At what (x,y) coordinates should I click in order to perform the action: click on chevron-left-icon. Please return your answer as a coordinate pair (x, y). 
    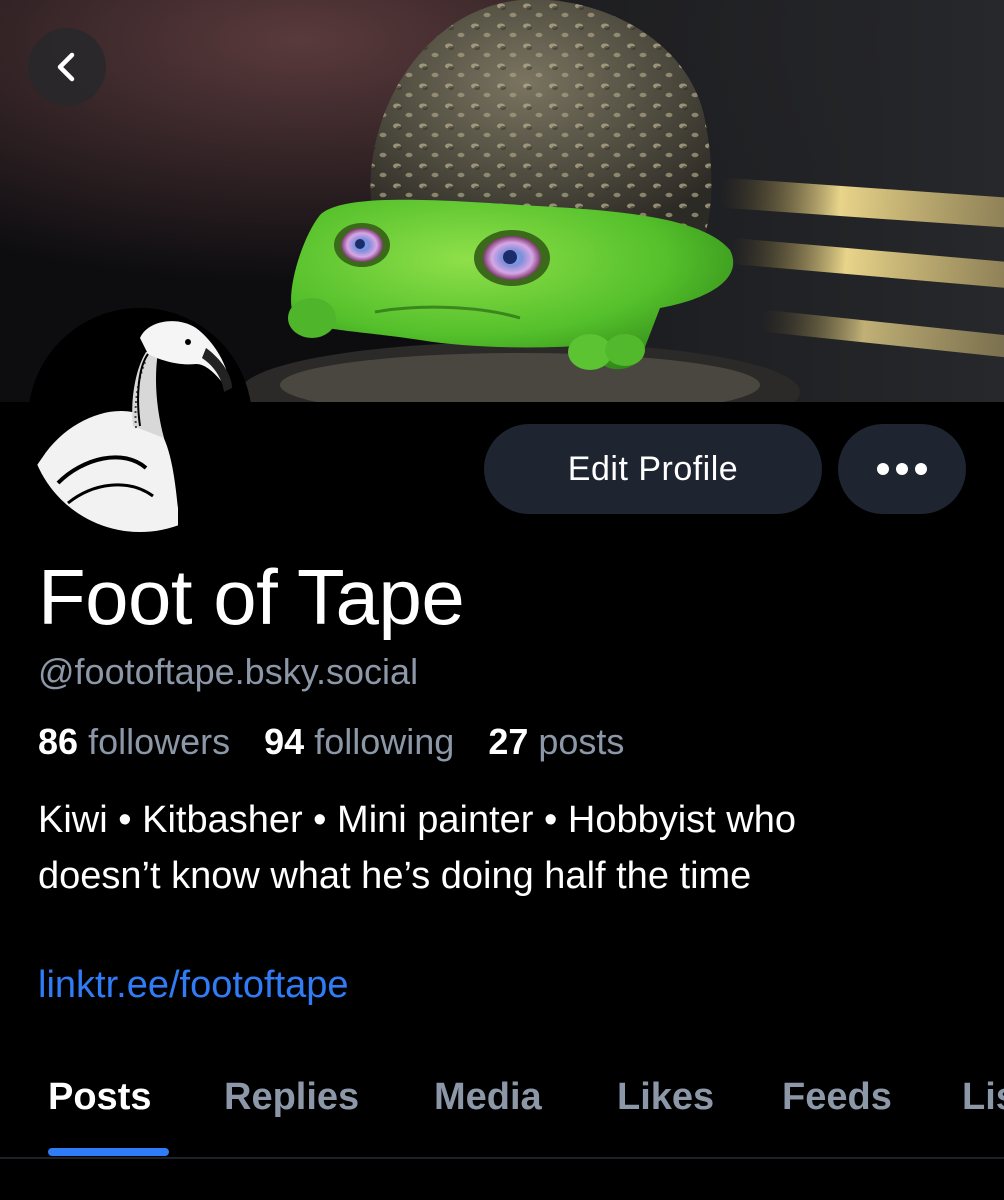
    Looking at the image, I should click on (66, 67).